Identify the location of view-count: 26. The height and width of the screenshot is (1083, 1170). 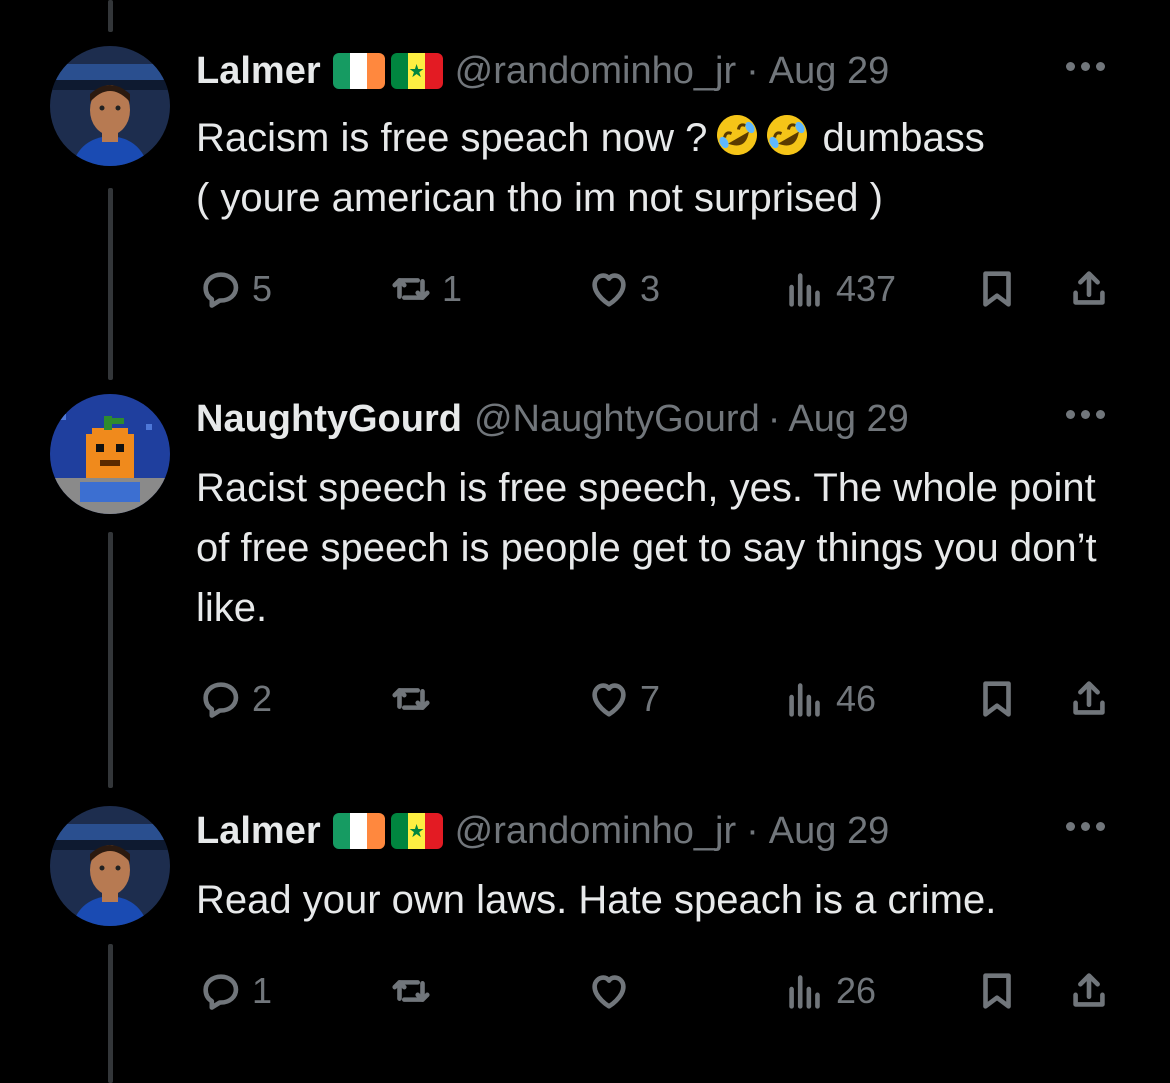
(856, 990).